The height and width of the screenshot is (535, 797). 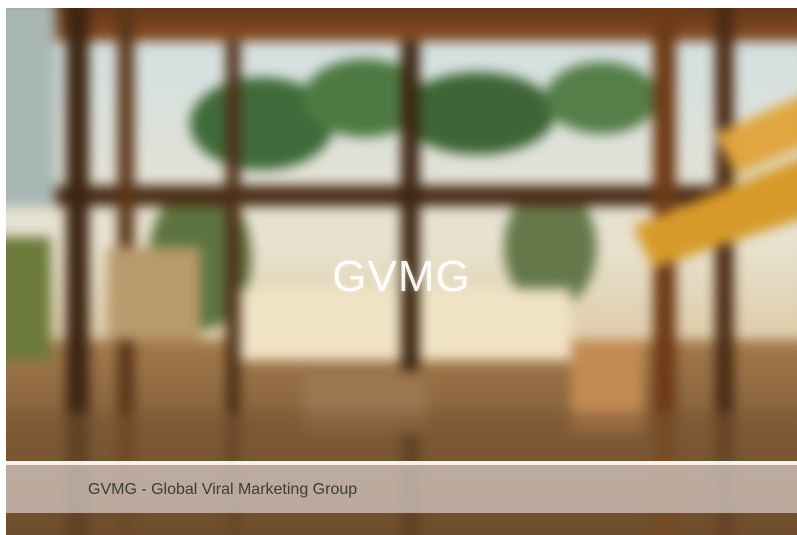 What do you see at coordinates (401, 276) in the screenshot?
I see `hero-title: GVMG` at bounding box center [401, 276].